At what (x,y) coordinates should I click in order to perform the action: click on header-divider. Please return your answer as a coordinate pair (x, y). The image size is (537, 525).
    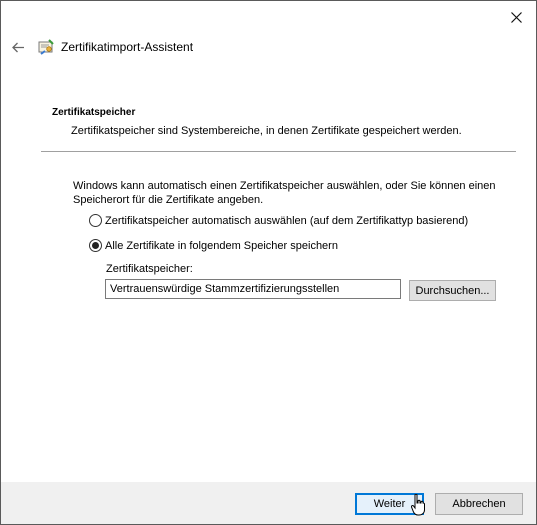
    Looking at the image, I should click on (278, 151).